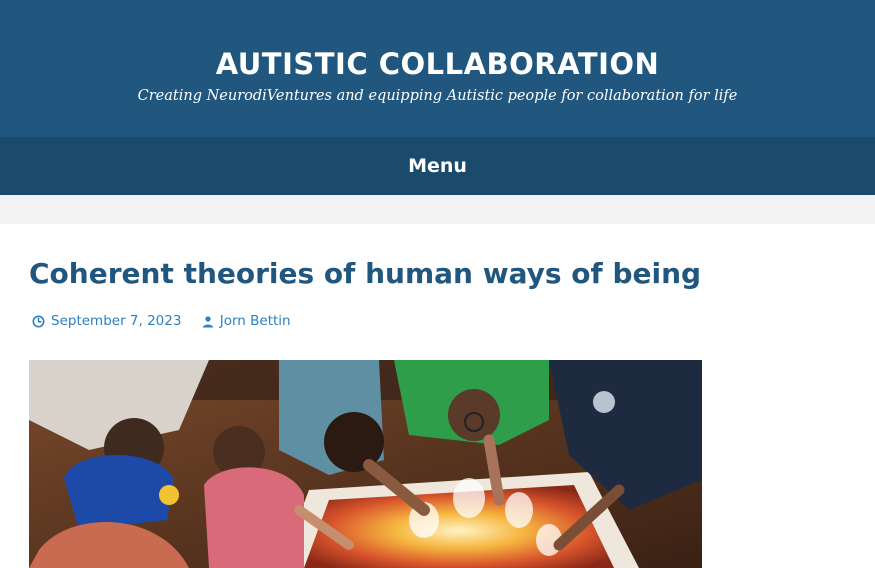 This screenshot has height=568, width=875. What do you see at coordinates (365, 274) in the screenshot?
I see `post-title: Coherent theories of human ways of being` at bounding box center [365, 274].